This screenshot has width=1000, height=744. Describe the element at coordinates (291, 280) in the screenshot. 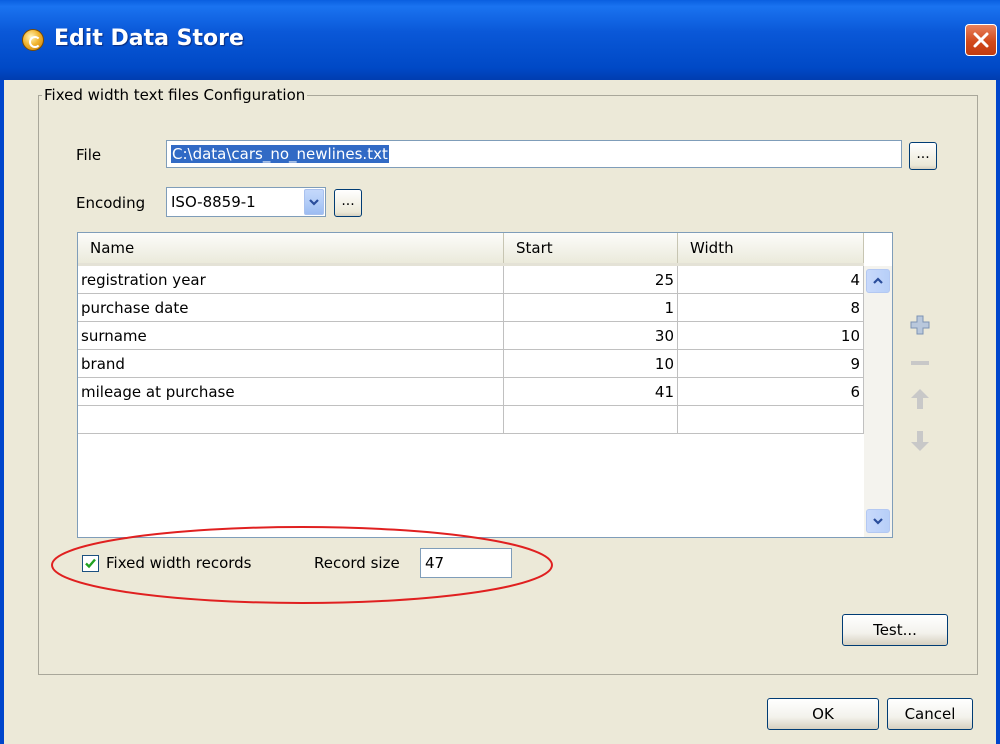

I see `cell-name: registration year` at that location.